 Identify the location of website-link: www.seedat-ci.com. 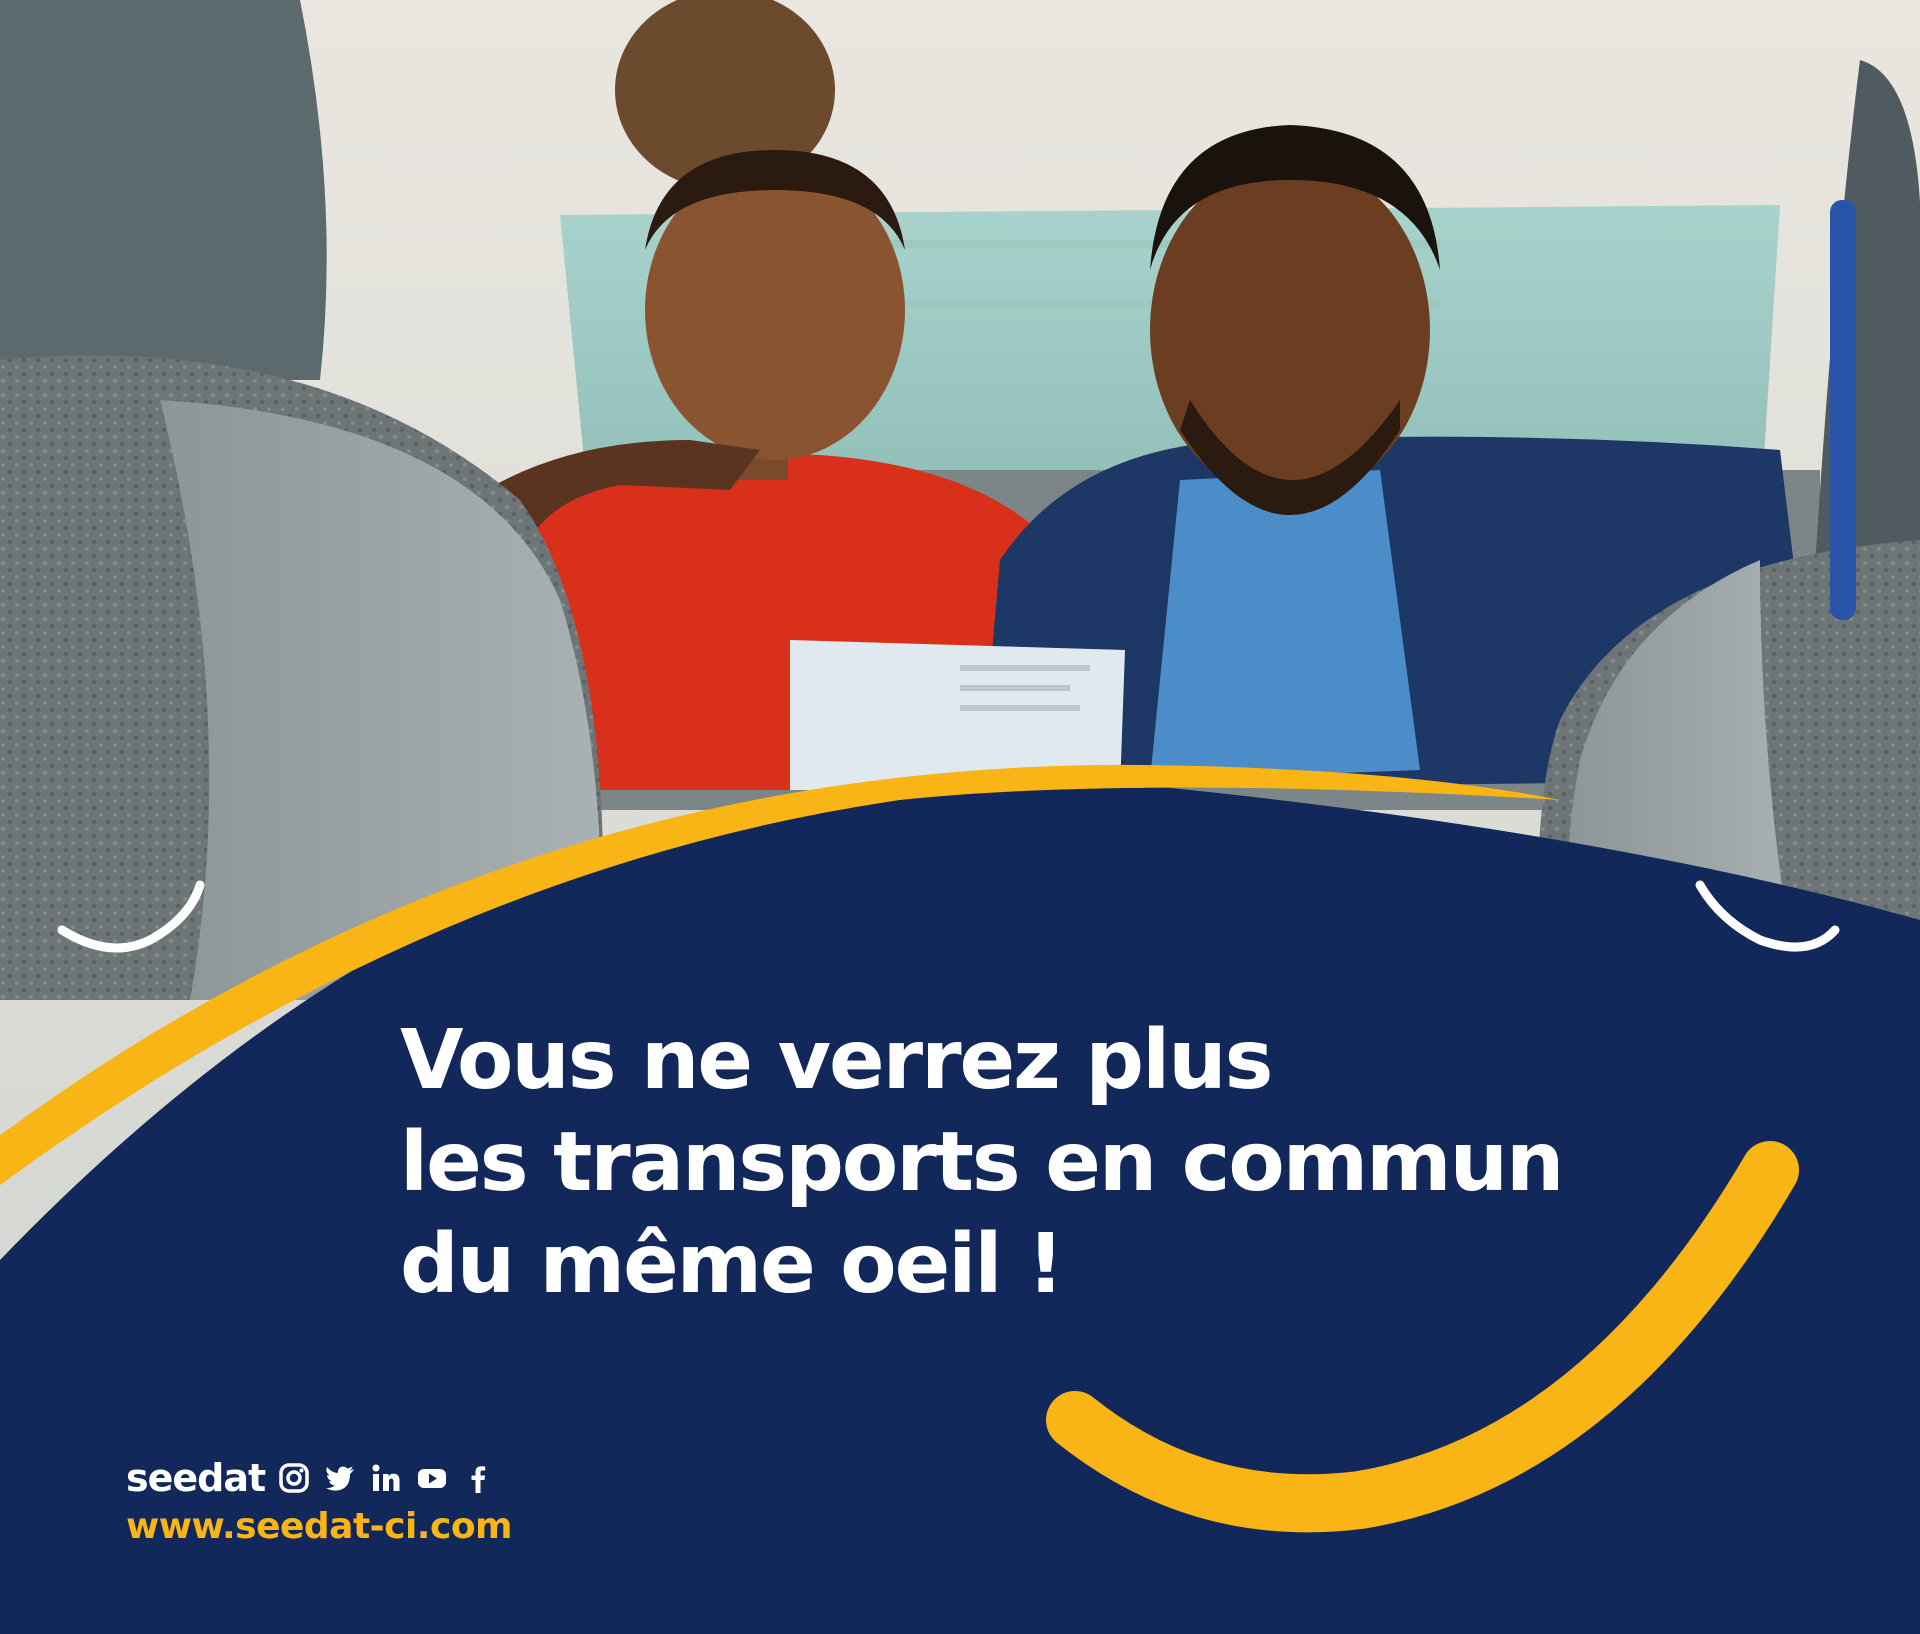
(319, 1526).